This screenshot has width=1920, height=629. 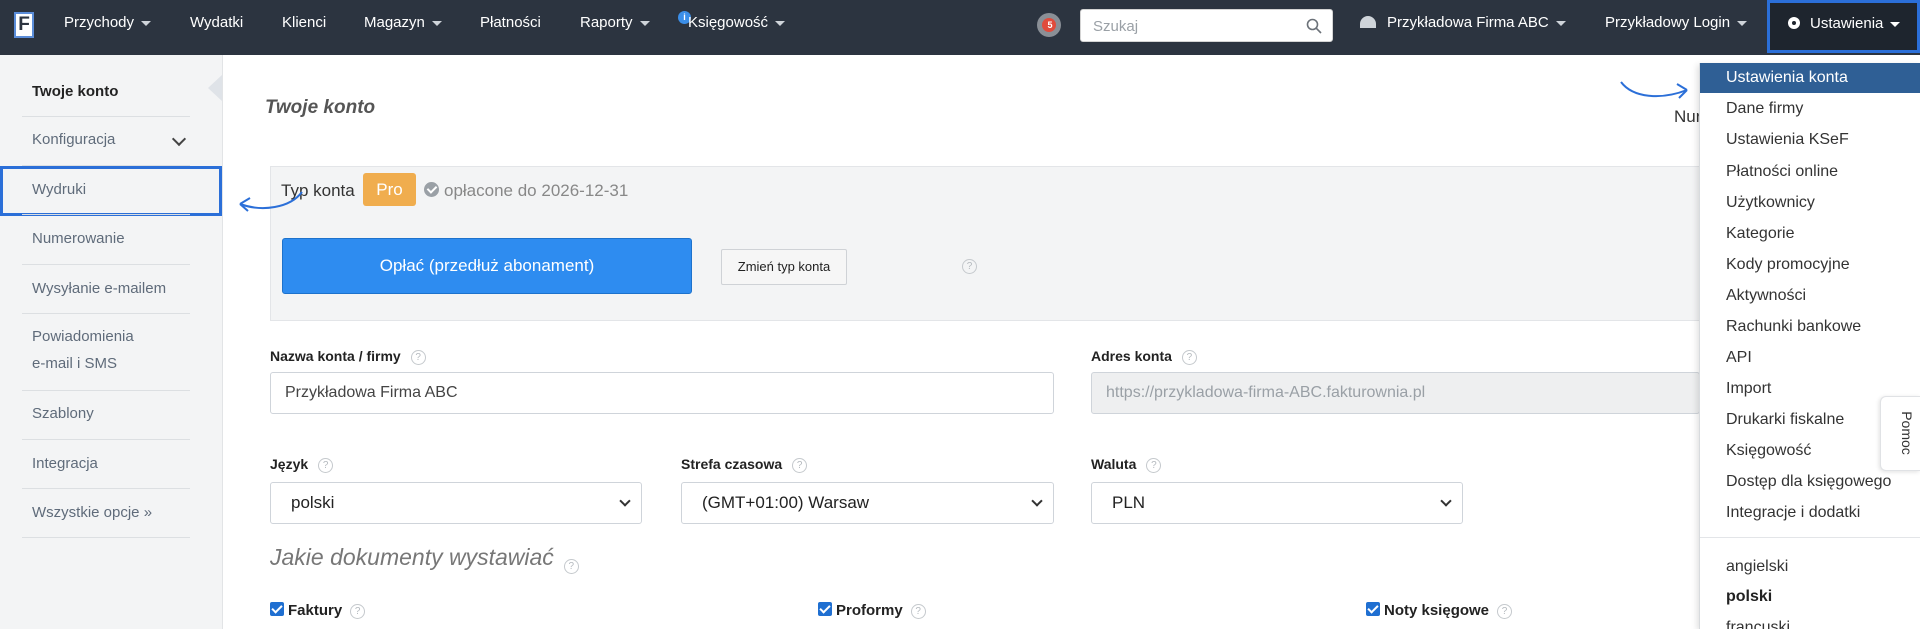 I want to click on page-title: Twoje konto, so click(x=320, y=107).